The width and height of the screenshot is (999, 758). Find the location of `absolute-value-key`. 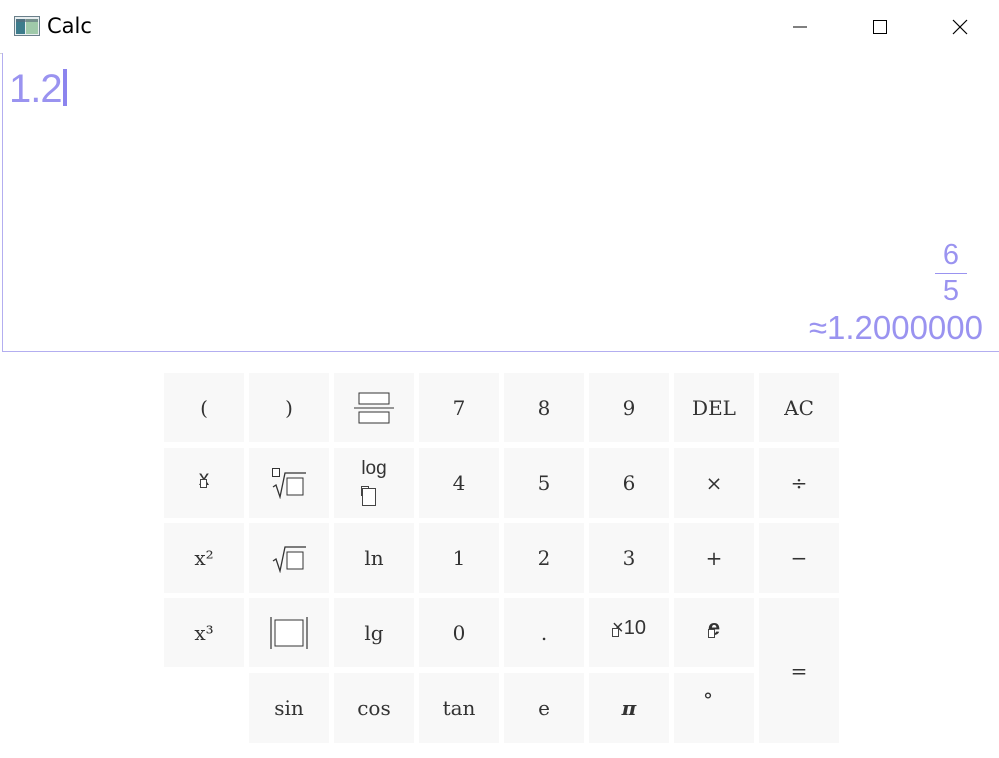

absolute-value-key is located at coordinates (289, 632).